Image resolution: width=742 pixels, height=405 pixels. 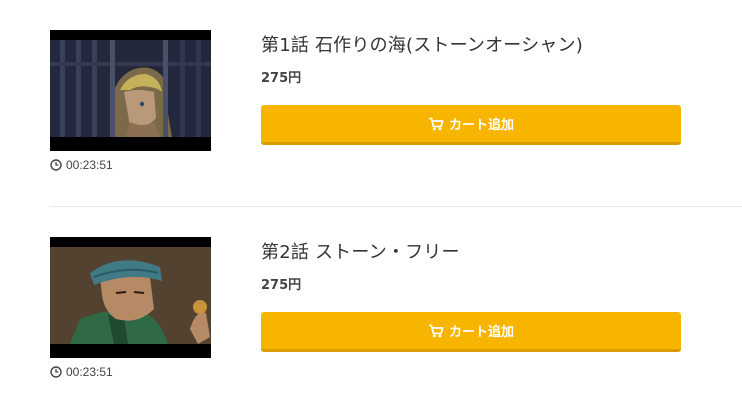 I want to click on episode-title: 第2話 ストーン・フリー, so click(x=360, y=251).